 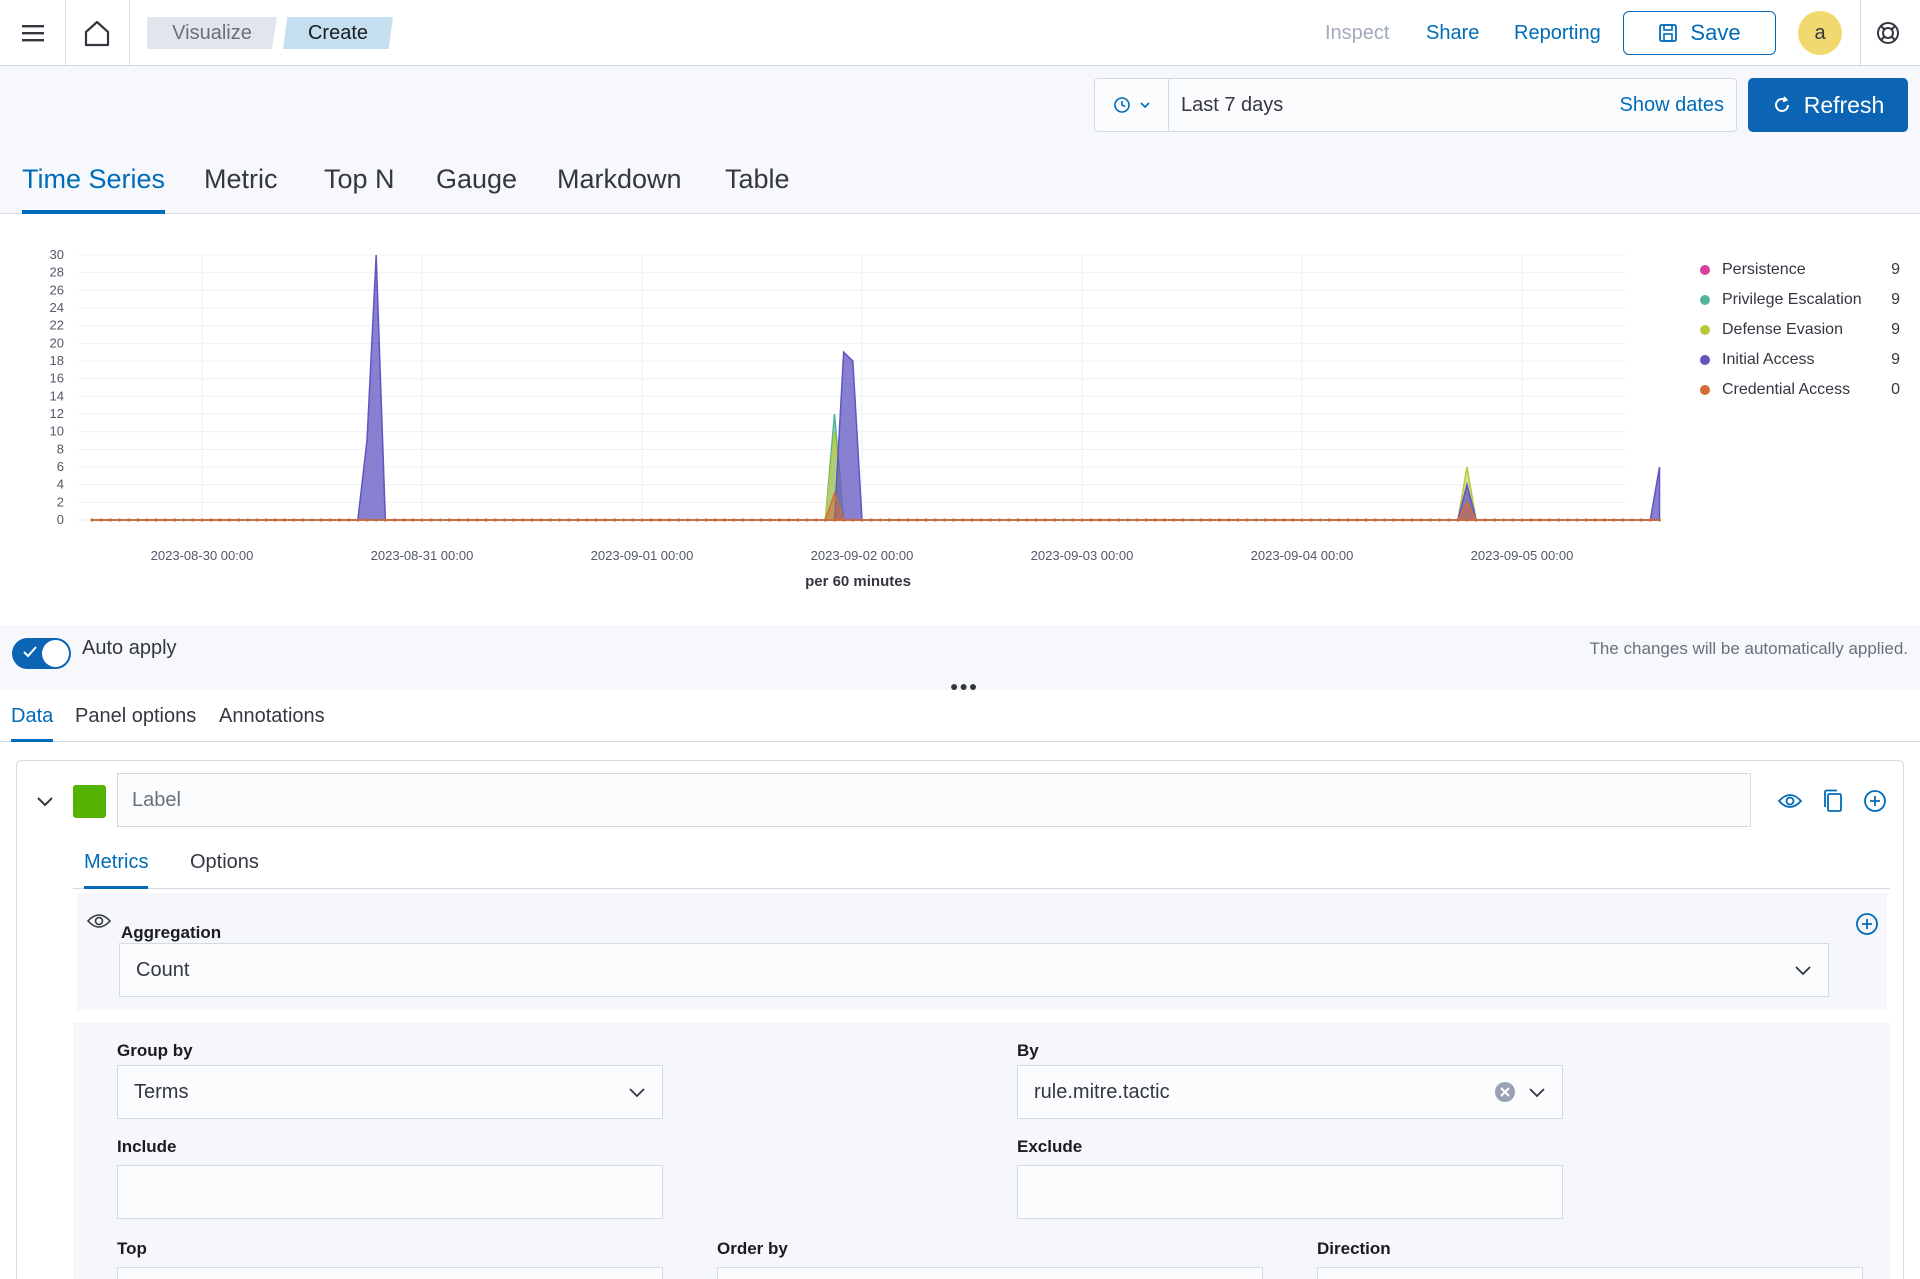 What do you see at coordinates (619, 182) in the screenshot?
I see `tab-markdown: Markdown` at bounding box center [619, 182].